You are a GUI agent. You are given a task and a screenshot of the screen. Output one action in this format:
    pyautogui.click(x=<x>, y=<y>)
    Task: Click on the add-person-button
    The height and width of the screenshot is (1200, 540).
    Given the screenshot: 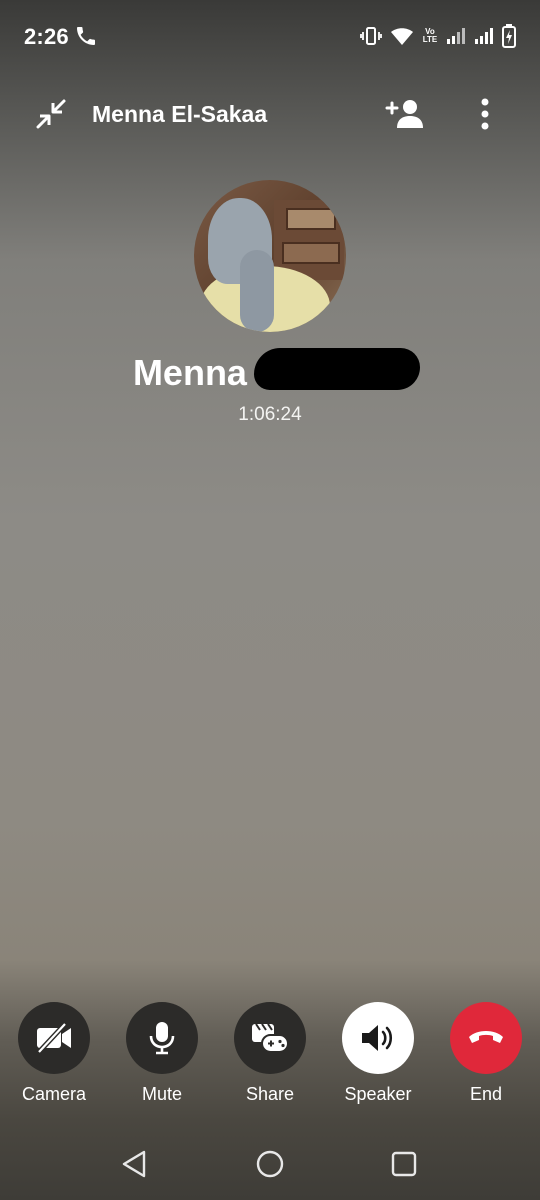 What is the action you would take?
    pyautogui.click(x=405, y=114)
    